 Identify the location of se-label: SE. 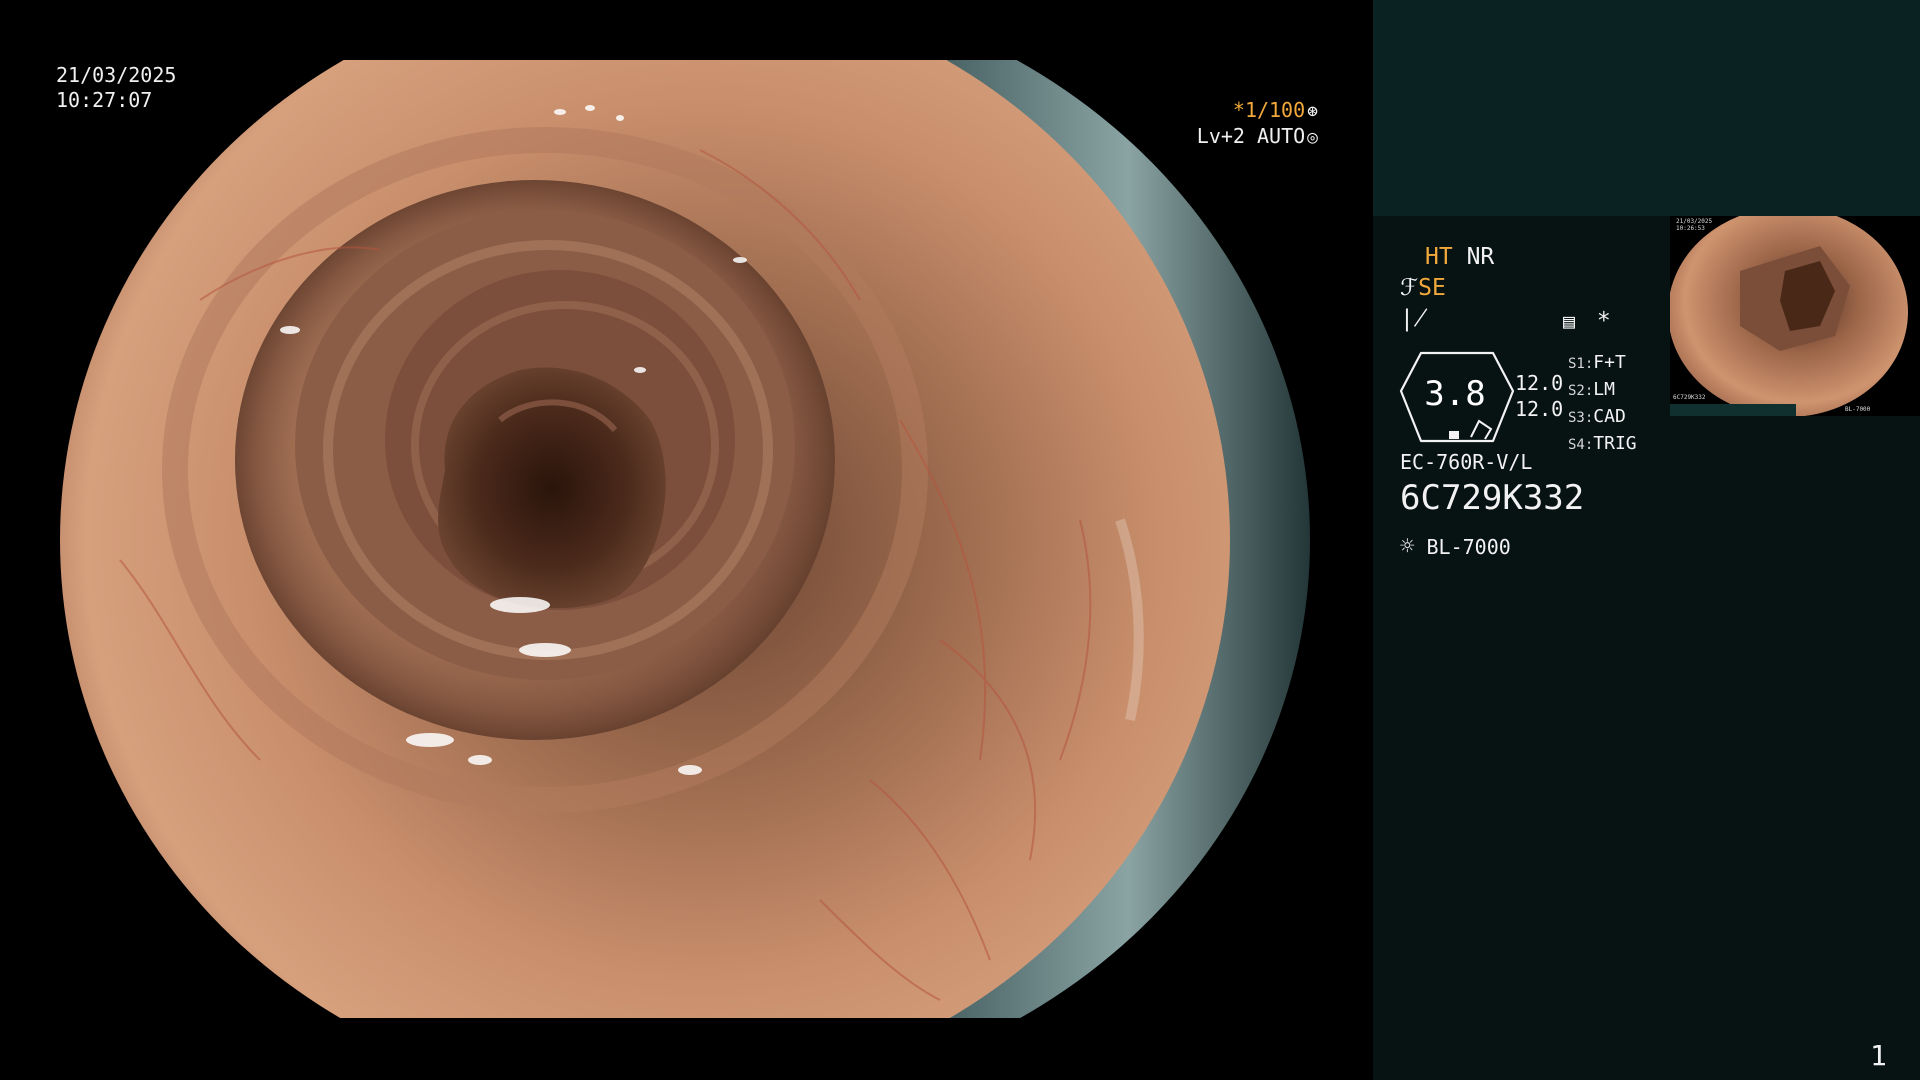
(1432, 288).